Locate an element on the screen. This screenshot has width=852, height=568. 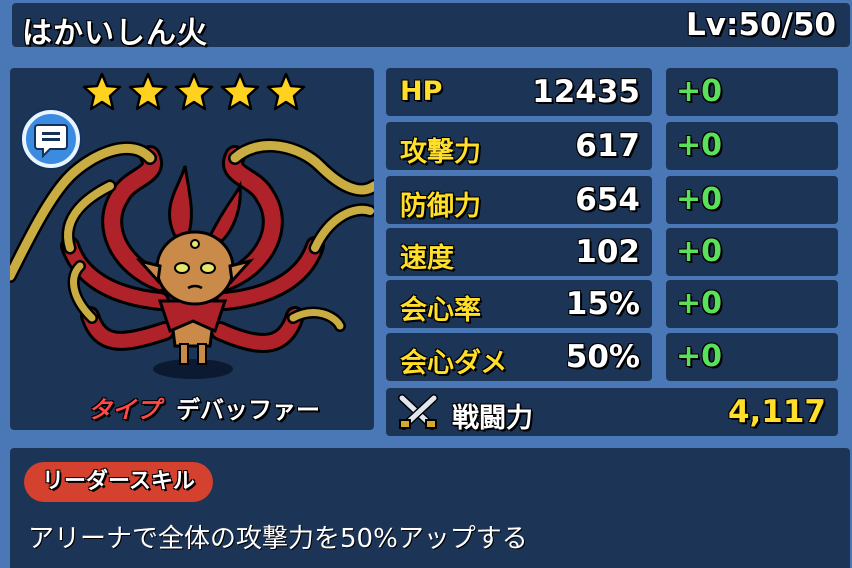
stat-value: 15% is located at coordinates (602, 304).